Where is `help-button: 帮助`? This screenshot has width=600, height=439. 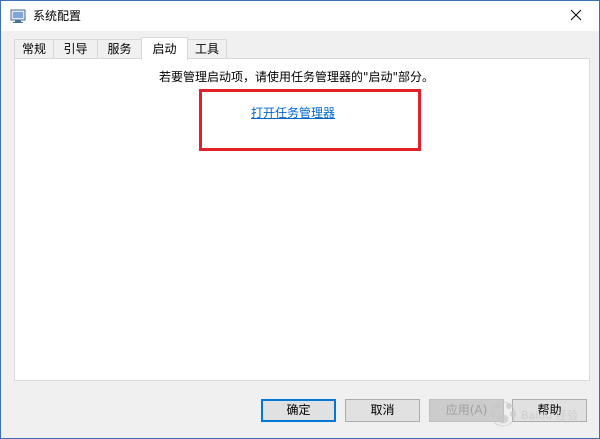
help-button: 帮助 is located at coordinates (549, 410).